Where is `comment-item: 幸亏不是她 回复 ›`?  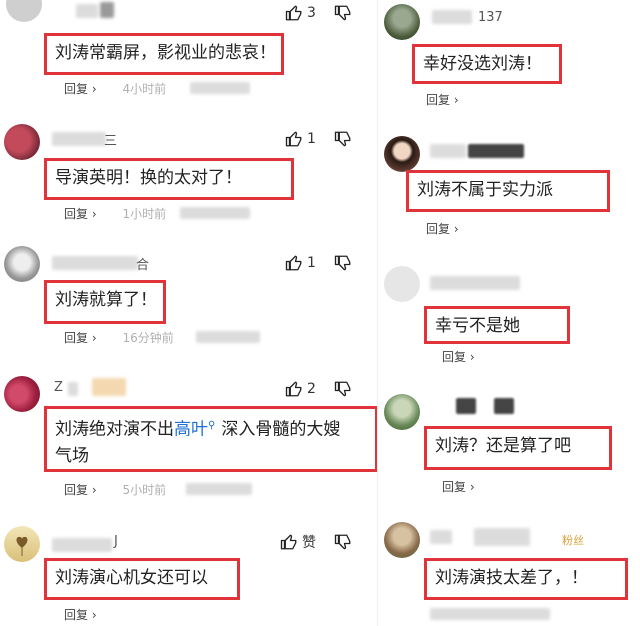 comment-item: 幸亏不是她 回复 › is located at coordinates (509, 313).